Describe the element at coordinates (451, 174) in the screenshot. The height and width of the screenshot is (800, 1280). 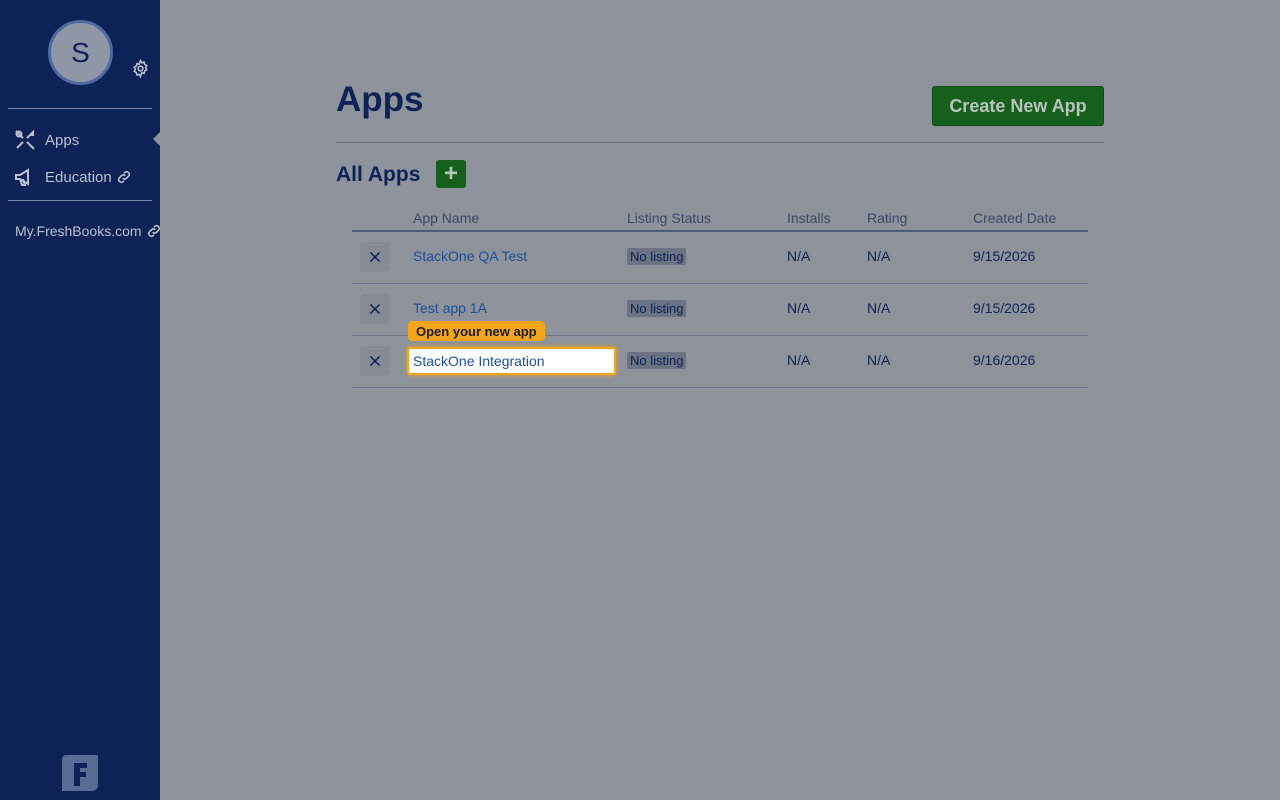
I see `add-app-button: +` at that location.